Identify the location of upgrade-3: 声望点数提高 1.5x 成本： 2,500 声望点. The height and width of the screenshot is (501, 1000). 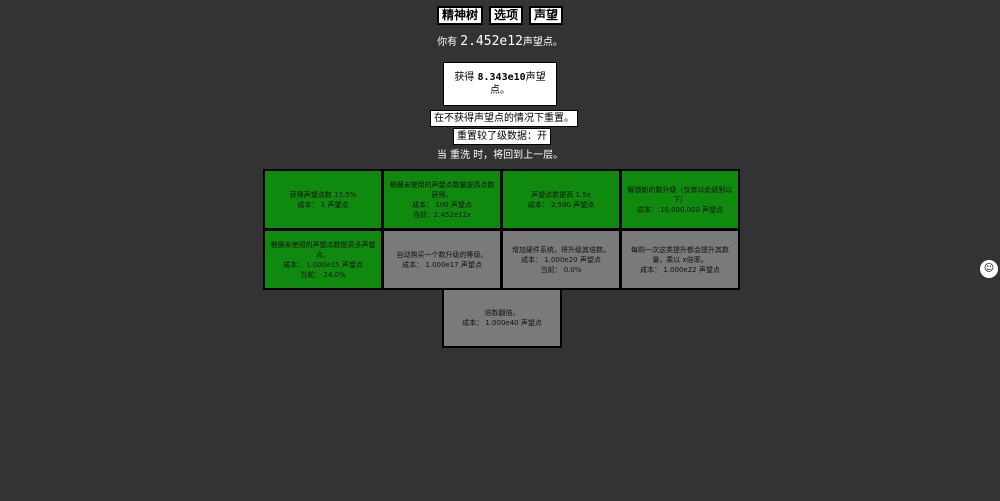
(561, 199).